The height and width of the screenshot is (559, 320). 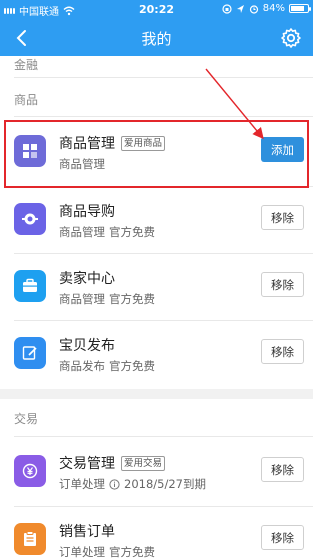 I want to click on item-name: 商品导购, so click(x=87, y=211).